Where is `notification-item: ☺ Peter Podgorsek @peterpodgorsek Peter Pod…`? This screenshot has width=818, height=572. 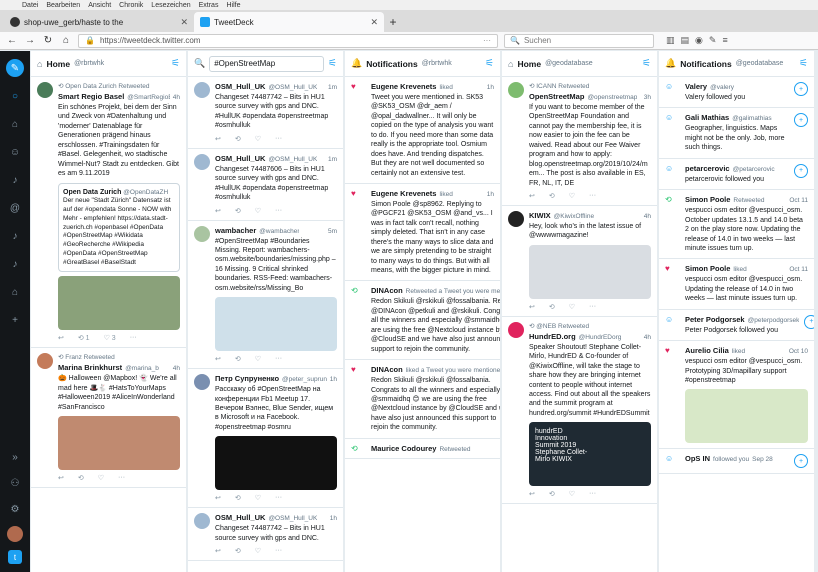
notification-item: ☺ Peter Podgorsek @peterpodgorsek Peter Pod… is located at coordinates (736, 326).